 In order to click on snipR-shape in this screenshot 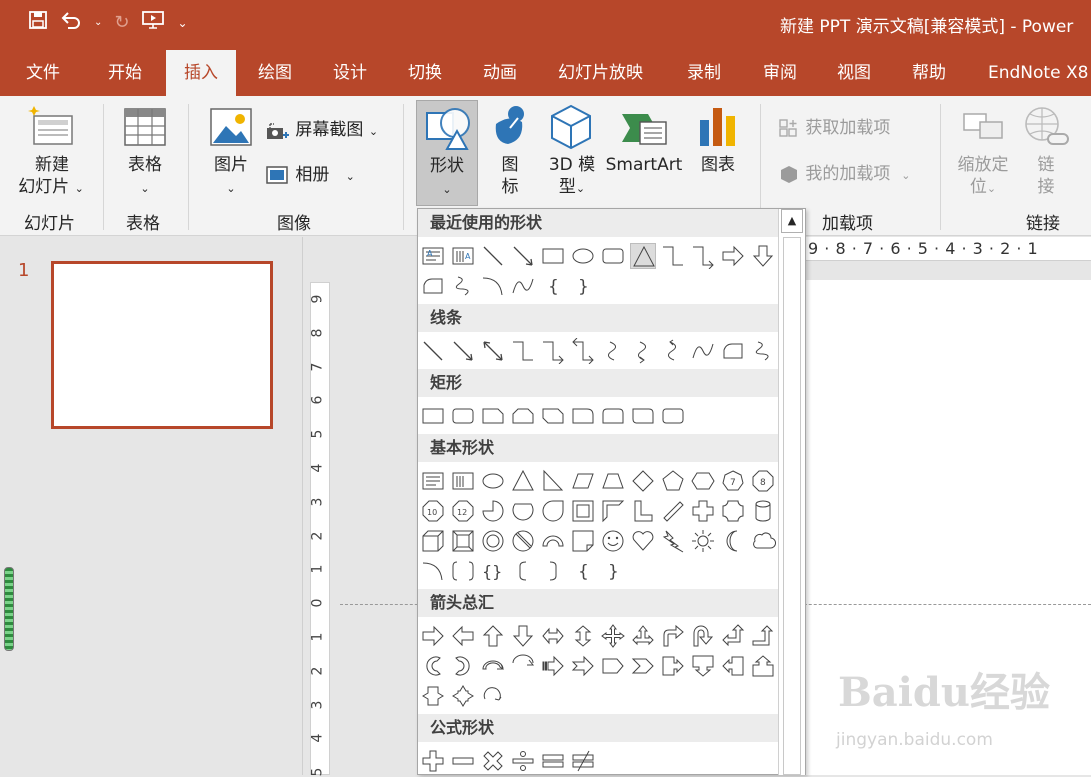, I will do `click(583, 416)`.